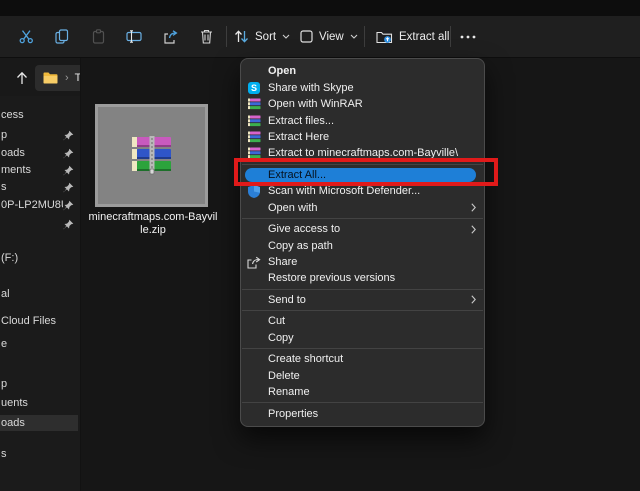  What do you see at coordinates (67, 78) in the screenshot?
I see `breadcrumb-chevron-icon: ›` at bounding box center [67, 78].